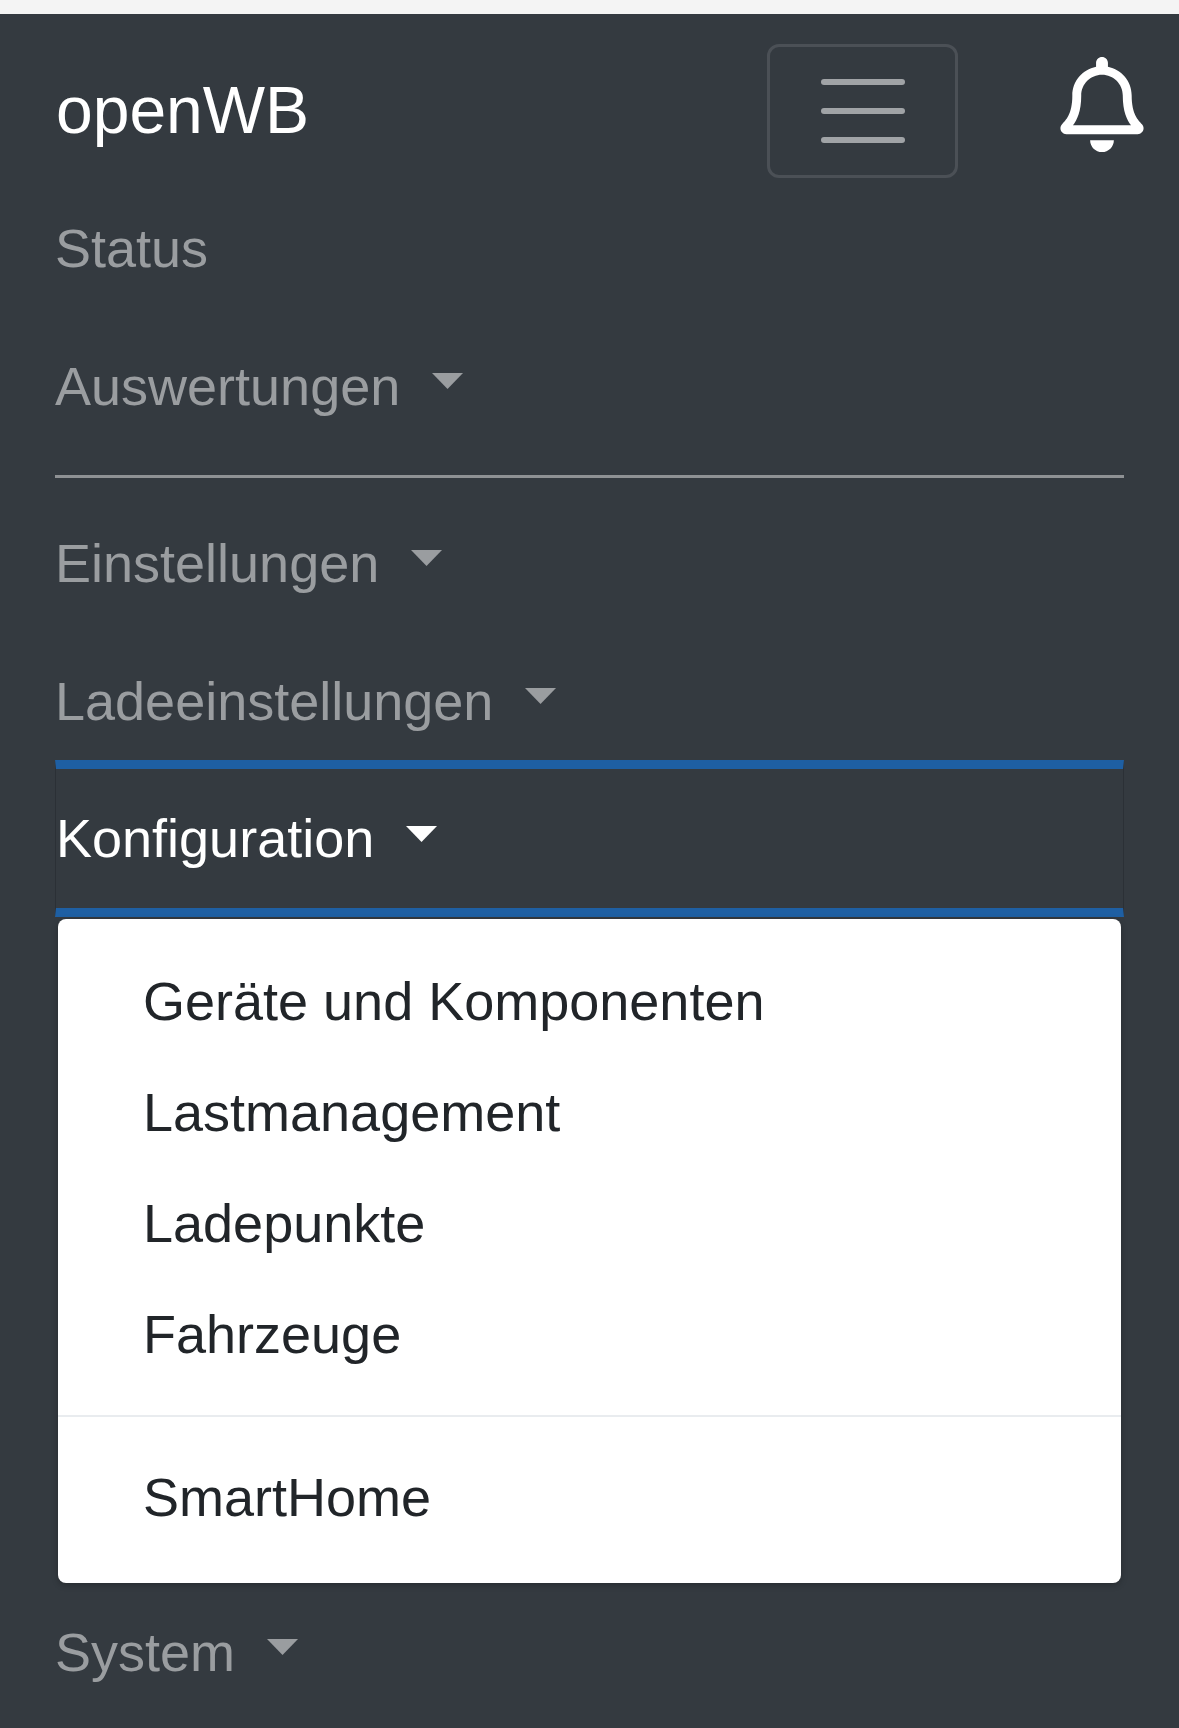 The width and height of the screenshot is (1179, 1728). I want to click on dropdown-item: Lastmanagement, so click(589, 1112).